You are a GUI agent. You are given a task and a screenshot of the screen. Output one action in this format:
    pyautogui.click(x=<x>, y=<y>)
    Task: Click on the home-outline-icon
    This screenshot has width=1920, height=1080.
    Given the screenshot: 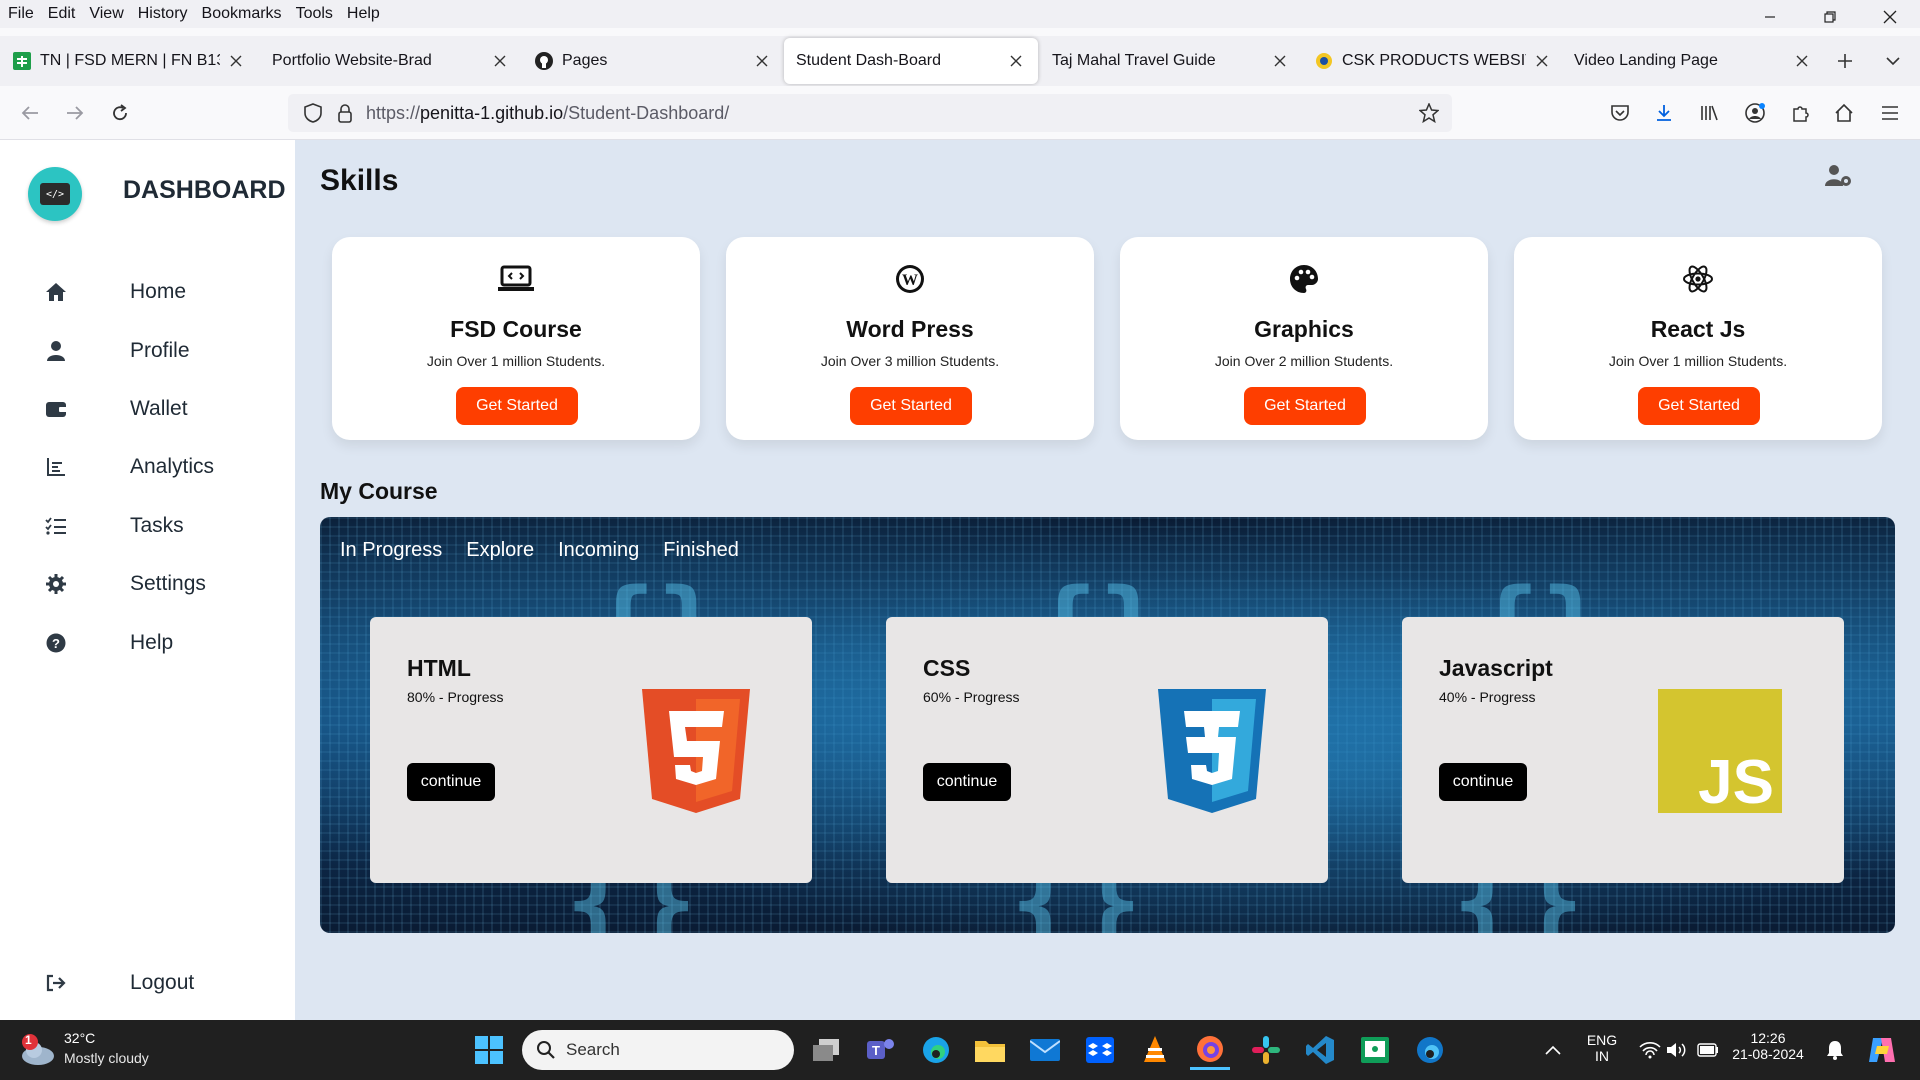 What is the action you would take?
    pyautogui.click(x=1844, y=112)
    